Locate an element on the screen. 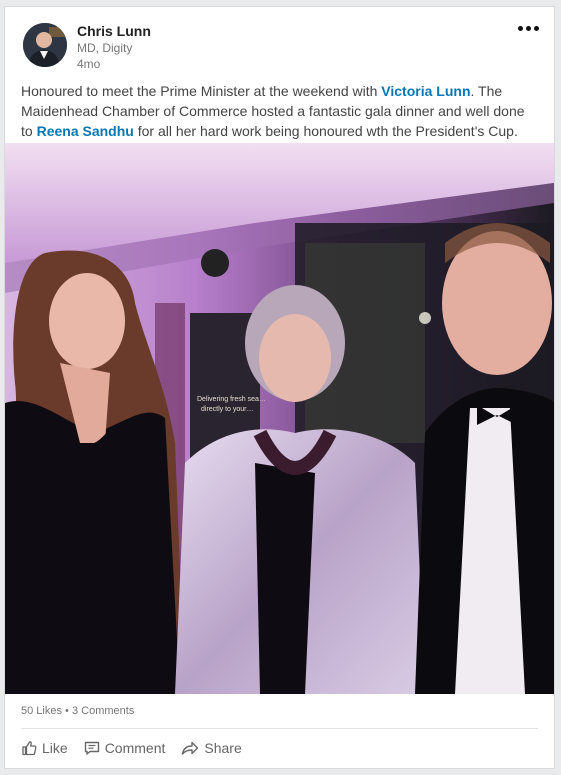 The height and width of the screenshot is (775, 561). like-button: Like is located at coordinates (44, 748).